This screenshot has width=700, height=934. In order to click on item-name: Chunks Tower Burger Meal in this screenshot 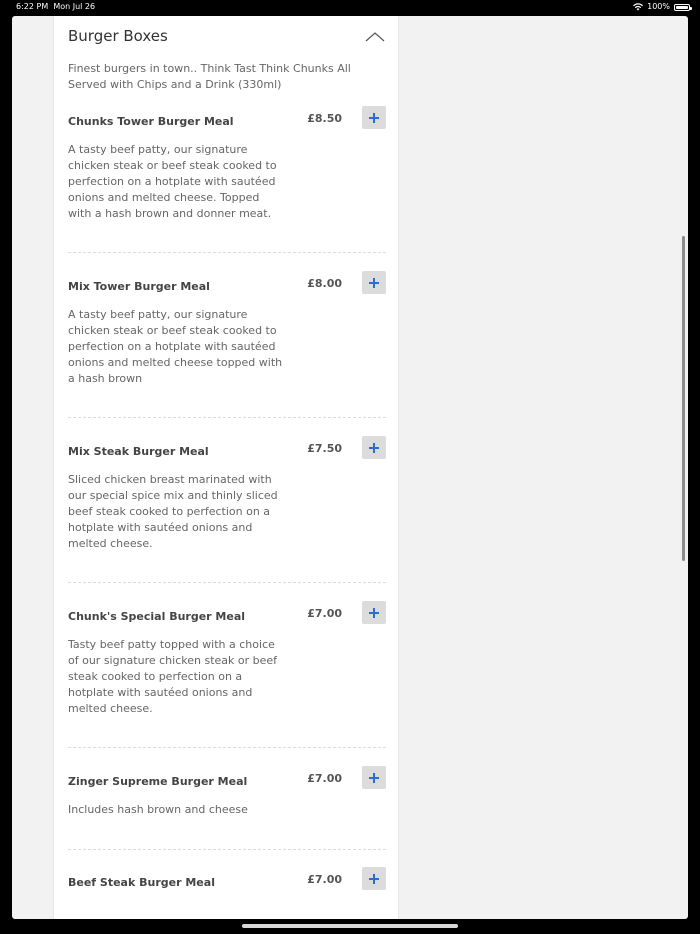, I will do `click(151, 121)`.